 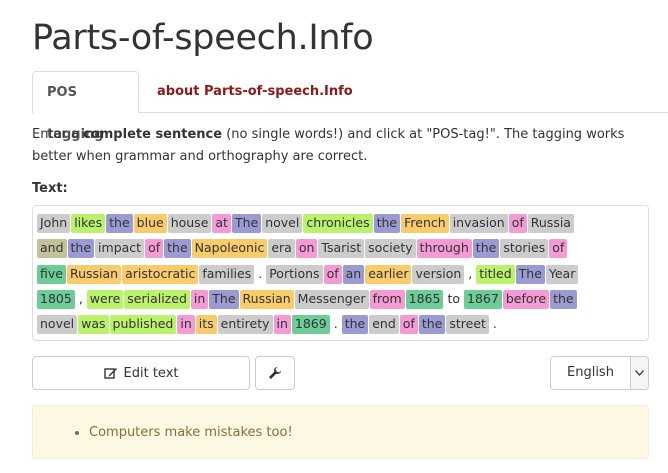 What do you see at coordinates (143, 325) in the screenshot?
I see `tagged-word: published` at bounding box center [143, 325].